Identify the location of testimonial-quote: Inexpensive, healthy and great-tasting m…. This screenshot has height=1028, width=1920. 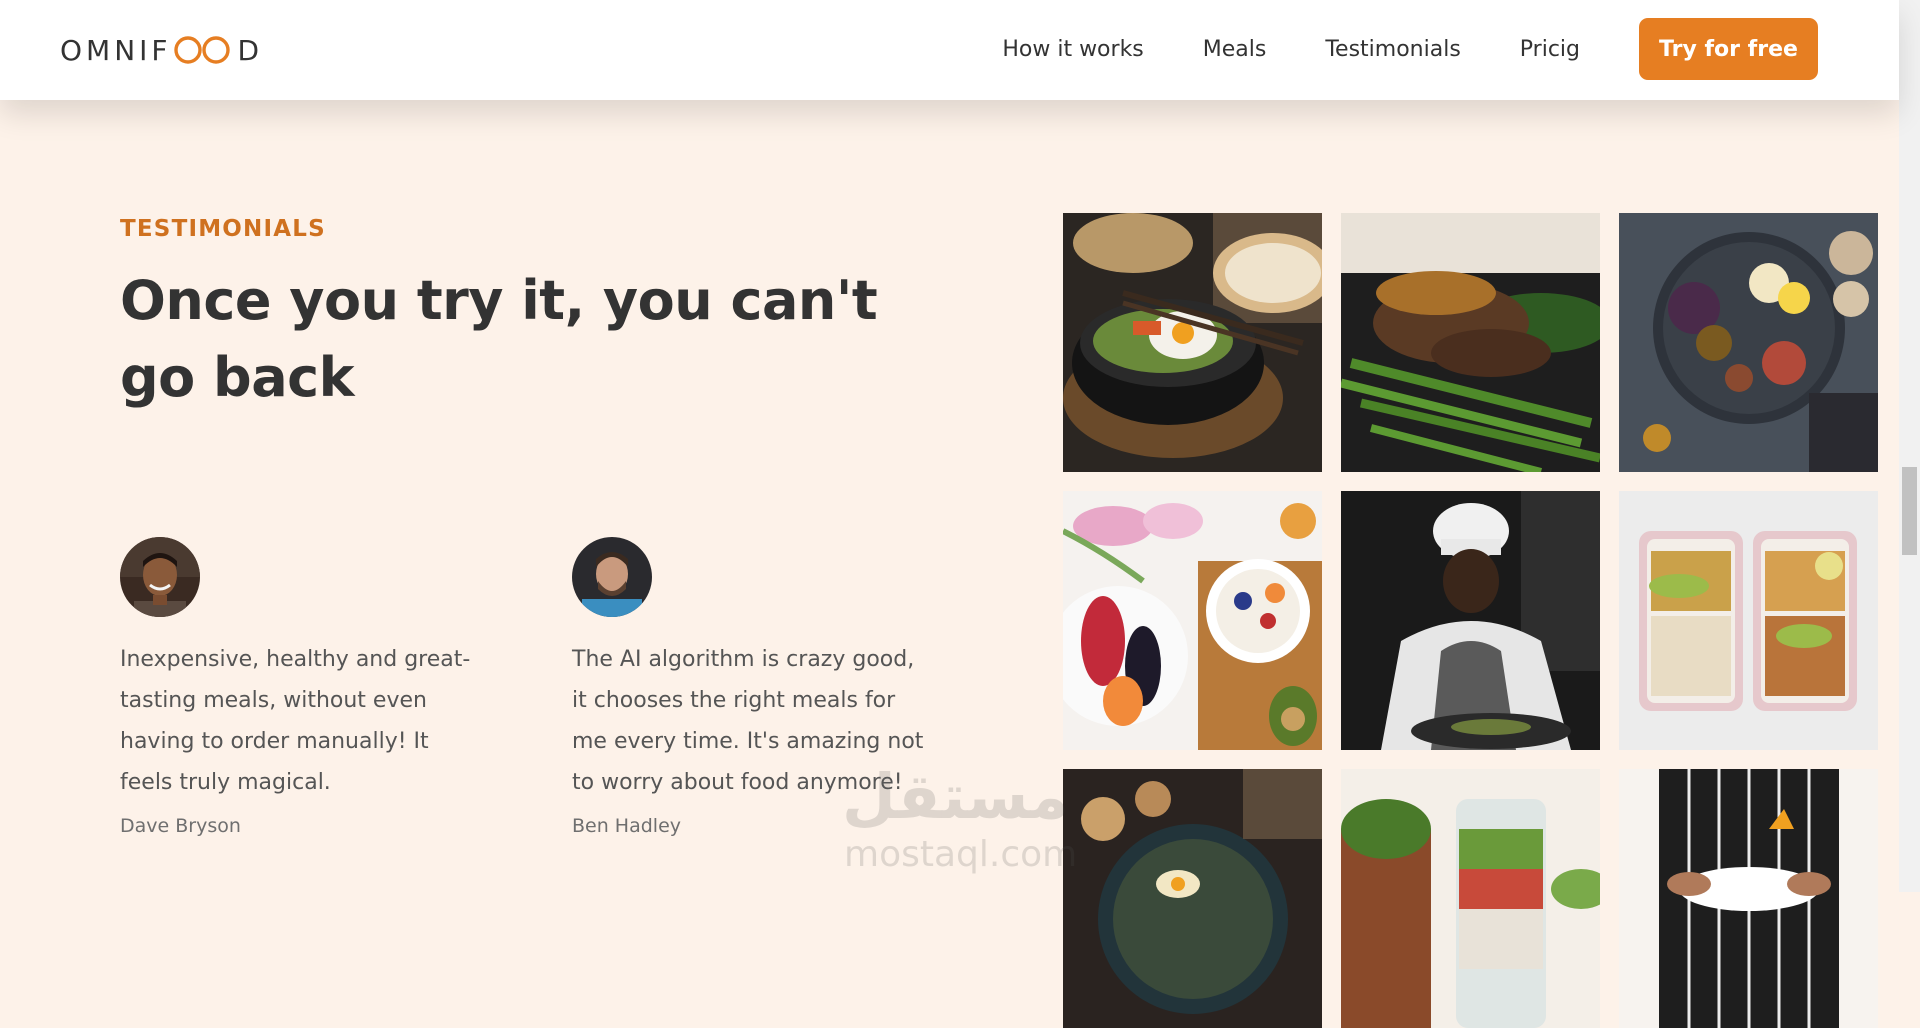
(295, 721).